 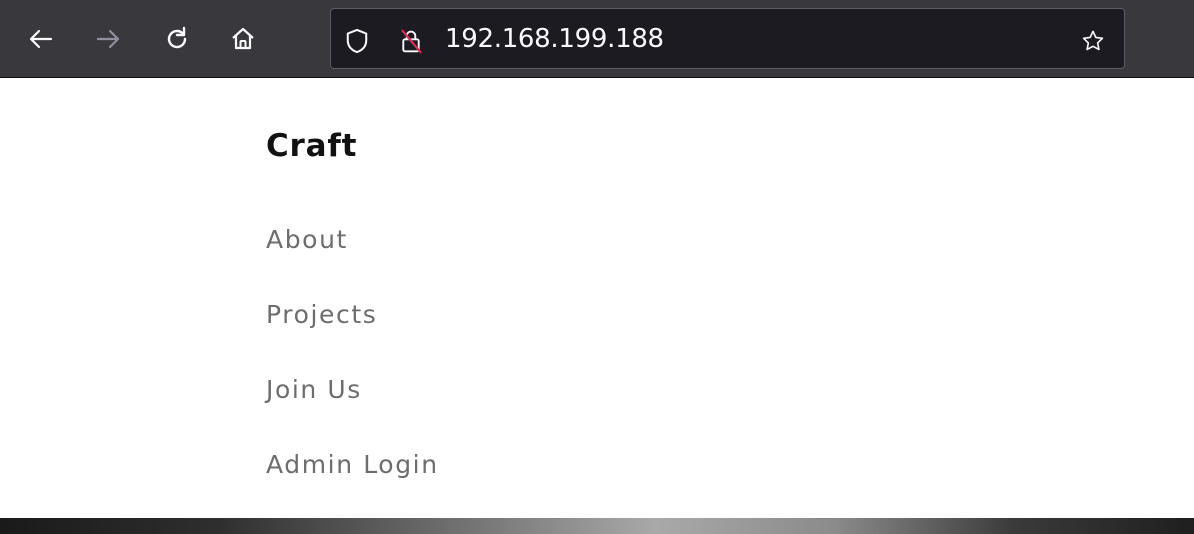 I want to click on back-arrow-icon, so click(x=40, y=39).